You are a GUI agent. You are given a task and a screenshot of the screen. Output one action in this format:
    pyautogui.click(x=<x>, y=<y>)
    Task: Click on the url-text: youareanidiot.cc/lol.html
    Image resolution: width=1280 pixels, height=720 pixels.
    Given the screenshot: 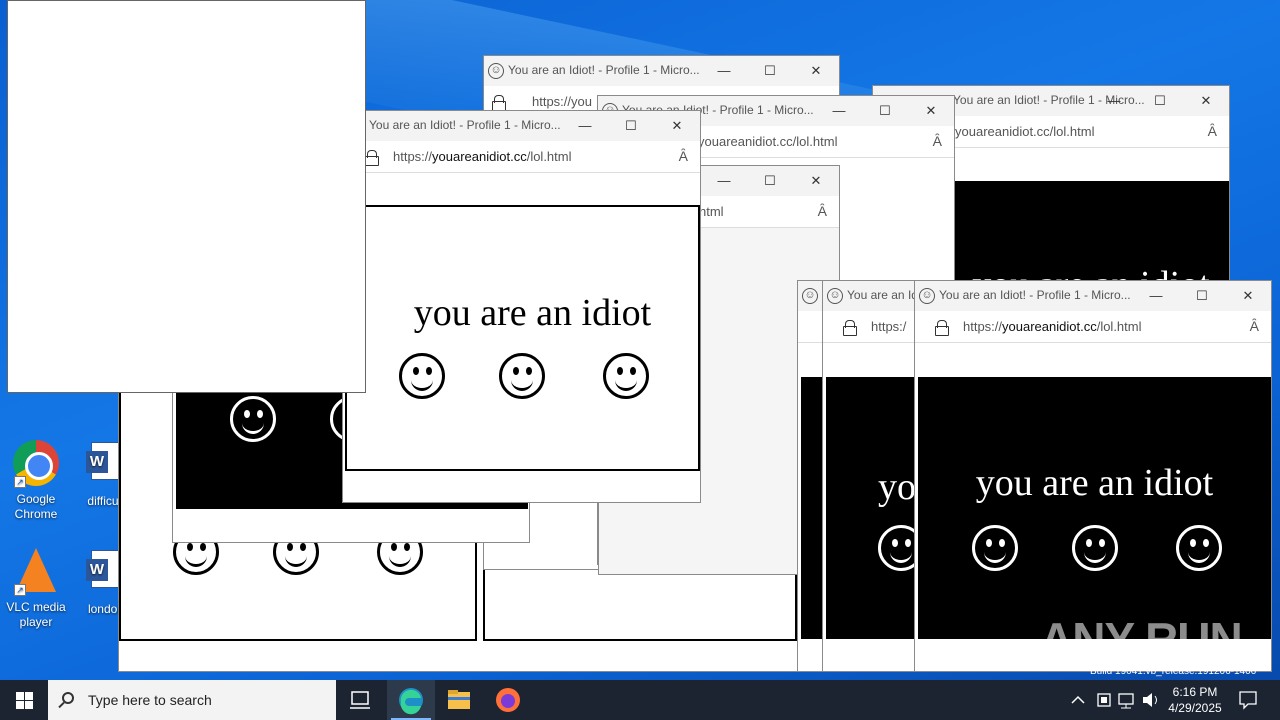 What is the action you would take?
    pyautogui.click(x=1025, y=131)
    